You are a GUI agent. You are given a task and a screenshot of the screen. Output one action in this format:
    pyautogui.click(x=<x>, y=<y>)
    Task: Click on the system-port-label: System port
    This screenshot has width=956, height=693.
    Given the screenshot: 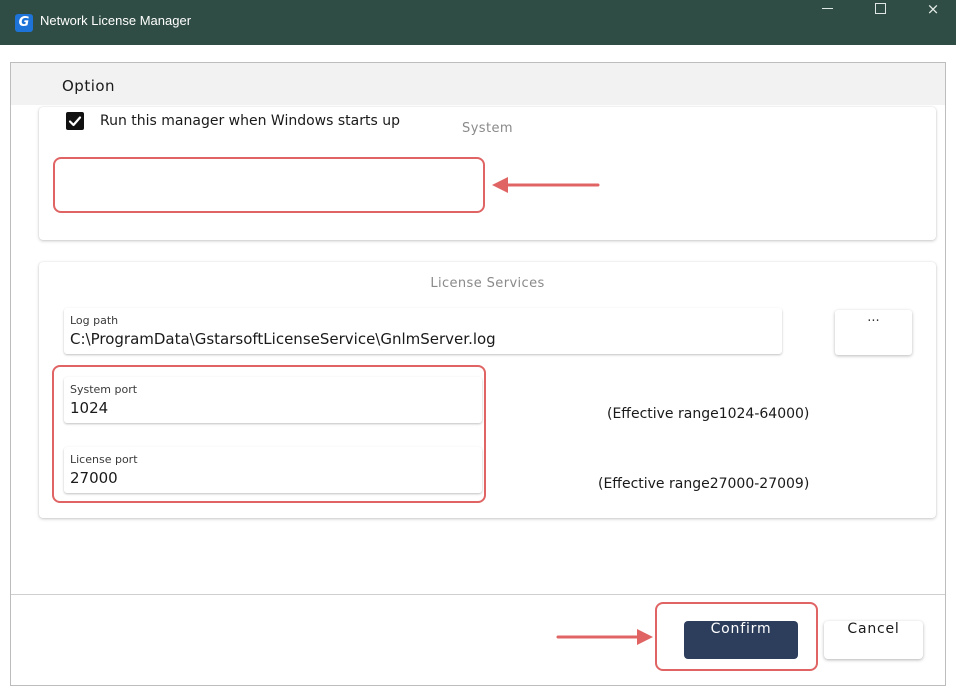 What is the action you would take?
    pyautogui.click(x=104, y=389)
    